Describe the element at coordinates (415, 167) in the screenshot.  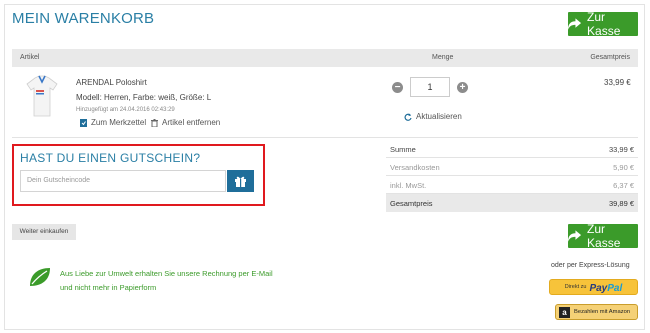
I see `shipping-label: Versandkosten` at that location.